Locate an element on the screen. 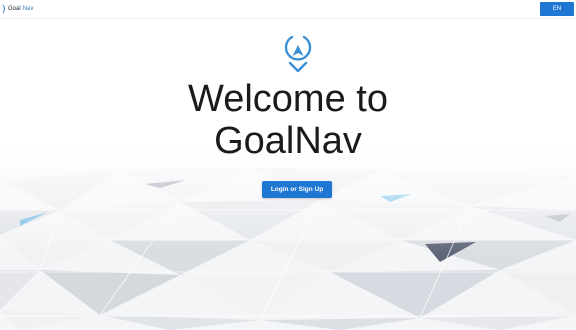 The image size is (576, 330). login-signup-button: Login or Sign Up is located at coordinates (297, 189).